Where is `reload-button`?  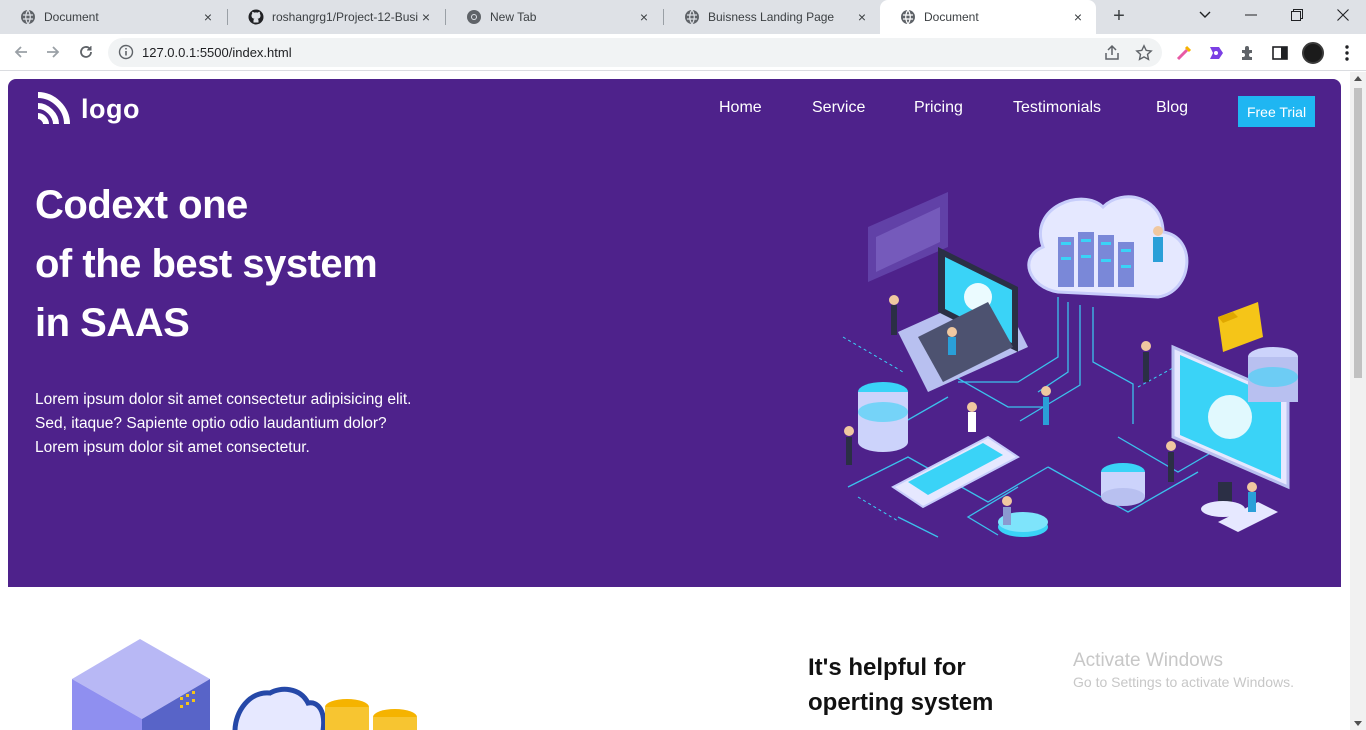 reload-button is located at coordinates (86, 52).